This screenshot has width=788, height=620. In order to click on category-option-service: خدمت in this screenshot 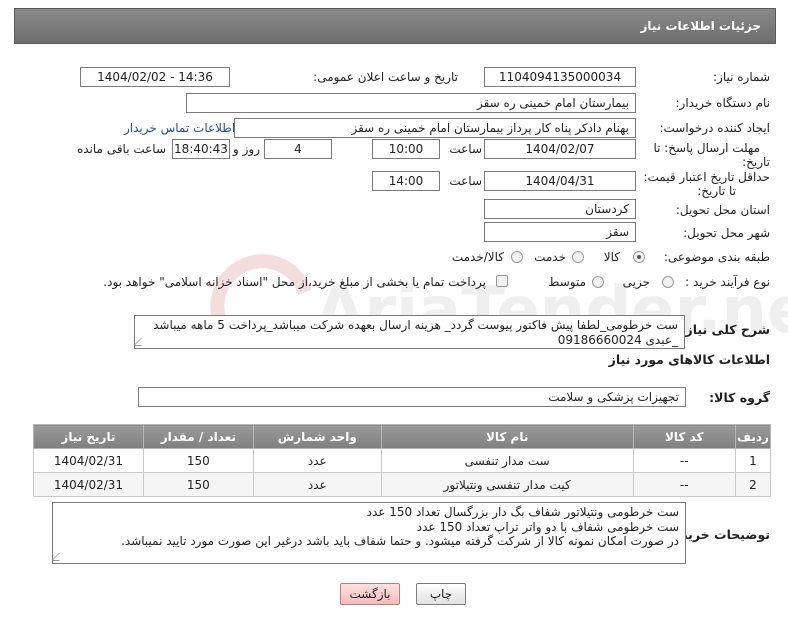, I will do `click(550, 257)`.